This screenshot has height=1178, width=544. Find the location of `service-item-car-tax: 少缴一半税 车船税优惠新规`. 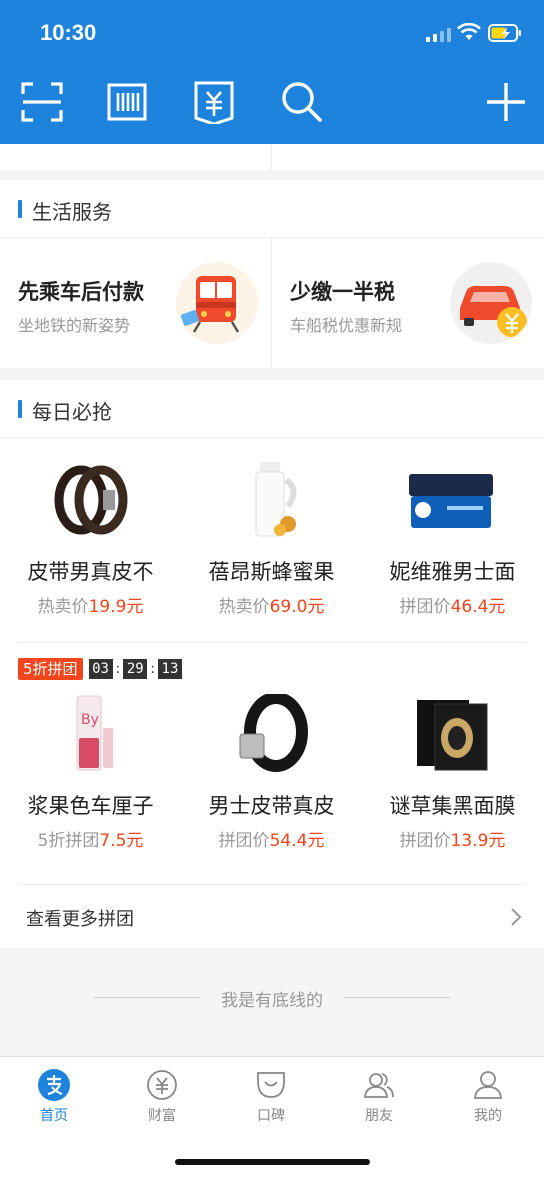

service-item-car-tax: 少缴一半税 车船税优惠新规 is located at coordinates (408, 303).